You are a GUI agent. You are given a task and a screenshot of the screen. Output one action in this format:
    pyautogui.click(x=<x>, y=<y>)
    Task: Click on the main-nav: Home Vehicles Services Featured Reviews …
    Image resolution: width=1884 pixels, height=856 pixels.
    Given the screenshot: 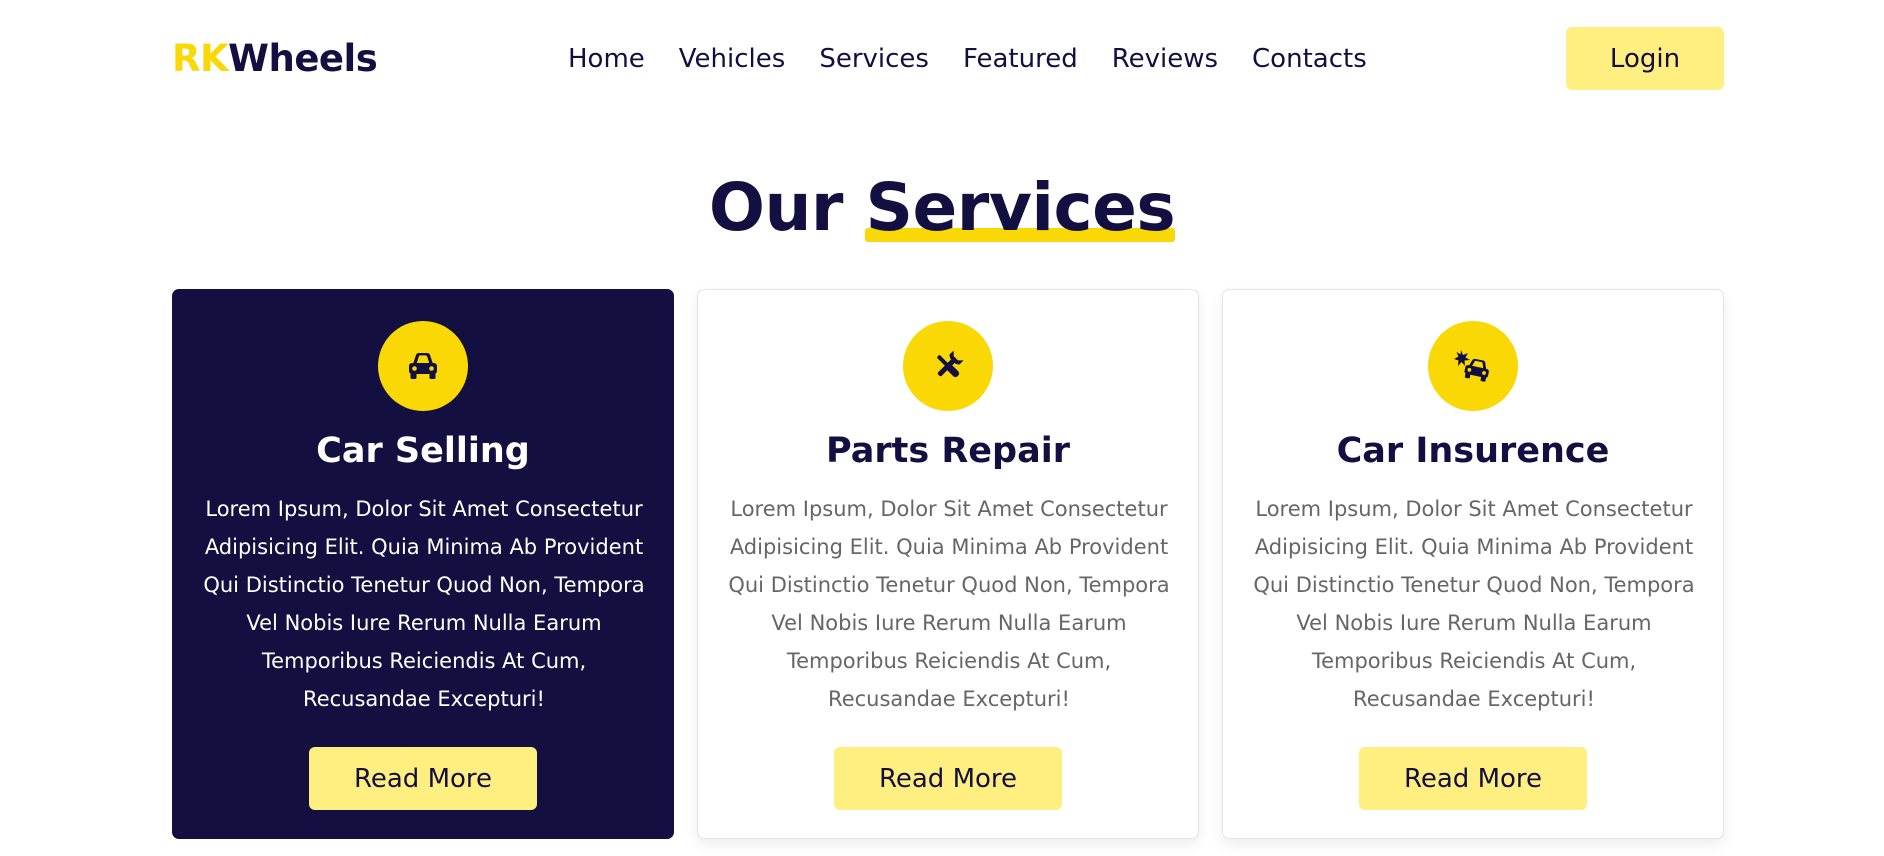 What is the action you would take?
    pyautogui.click(x=967, y=59)
    